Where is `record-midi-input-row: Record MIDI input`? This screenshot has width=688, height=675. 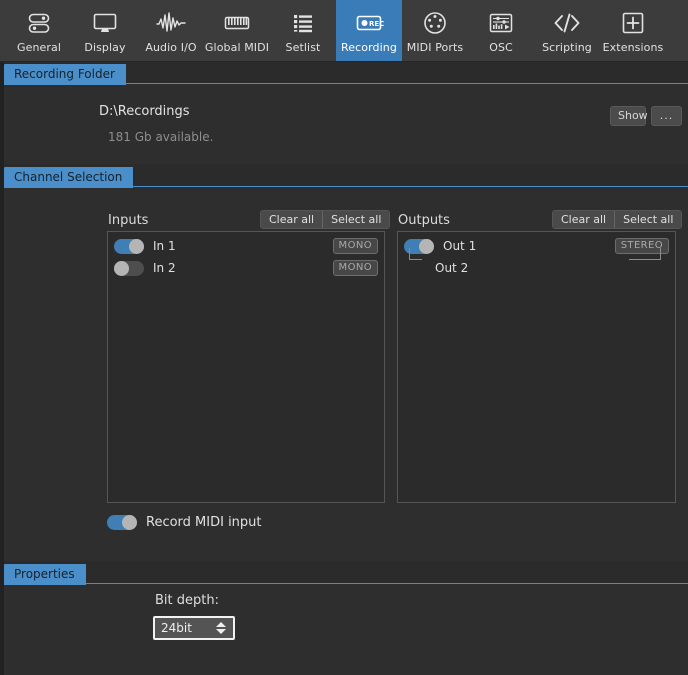 record-midi-input-row: Record MIDI input is located at coordinates (184, 522).